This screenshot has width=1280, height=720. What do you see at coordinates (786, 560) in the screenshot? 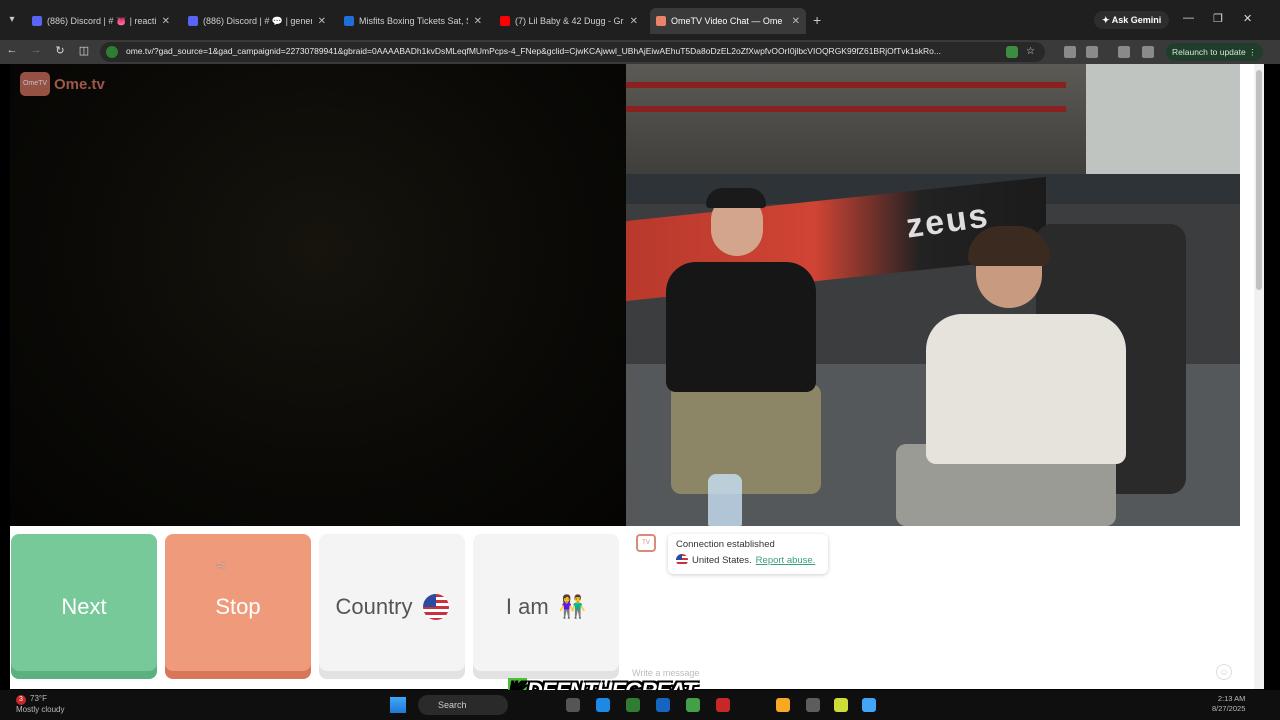
I see `report-abuse-link: Report abuse.` at bounding box center [786, 560].